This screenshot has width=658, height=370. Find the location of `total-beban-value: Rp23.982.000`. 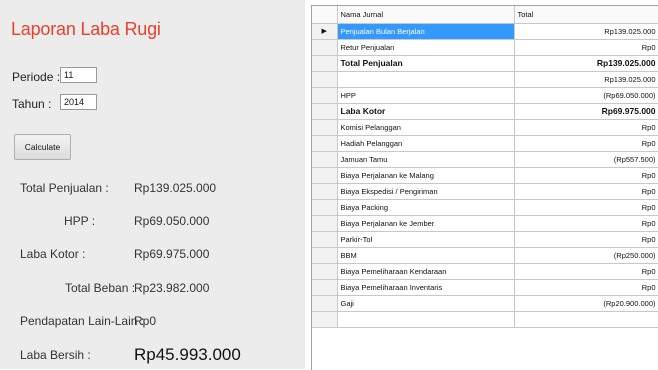

total-beban-value: Rp23.982.000 is located at coordinates (172, 288).